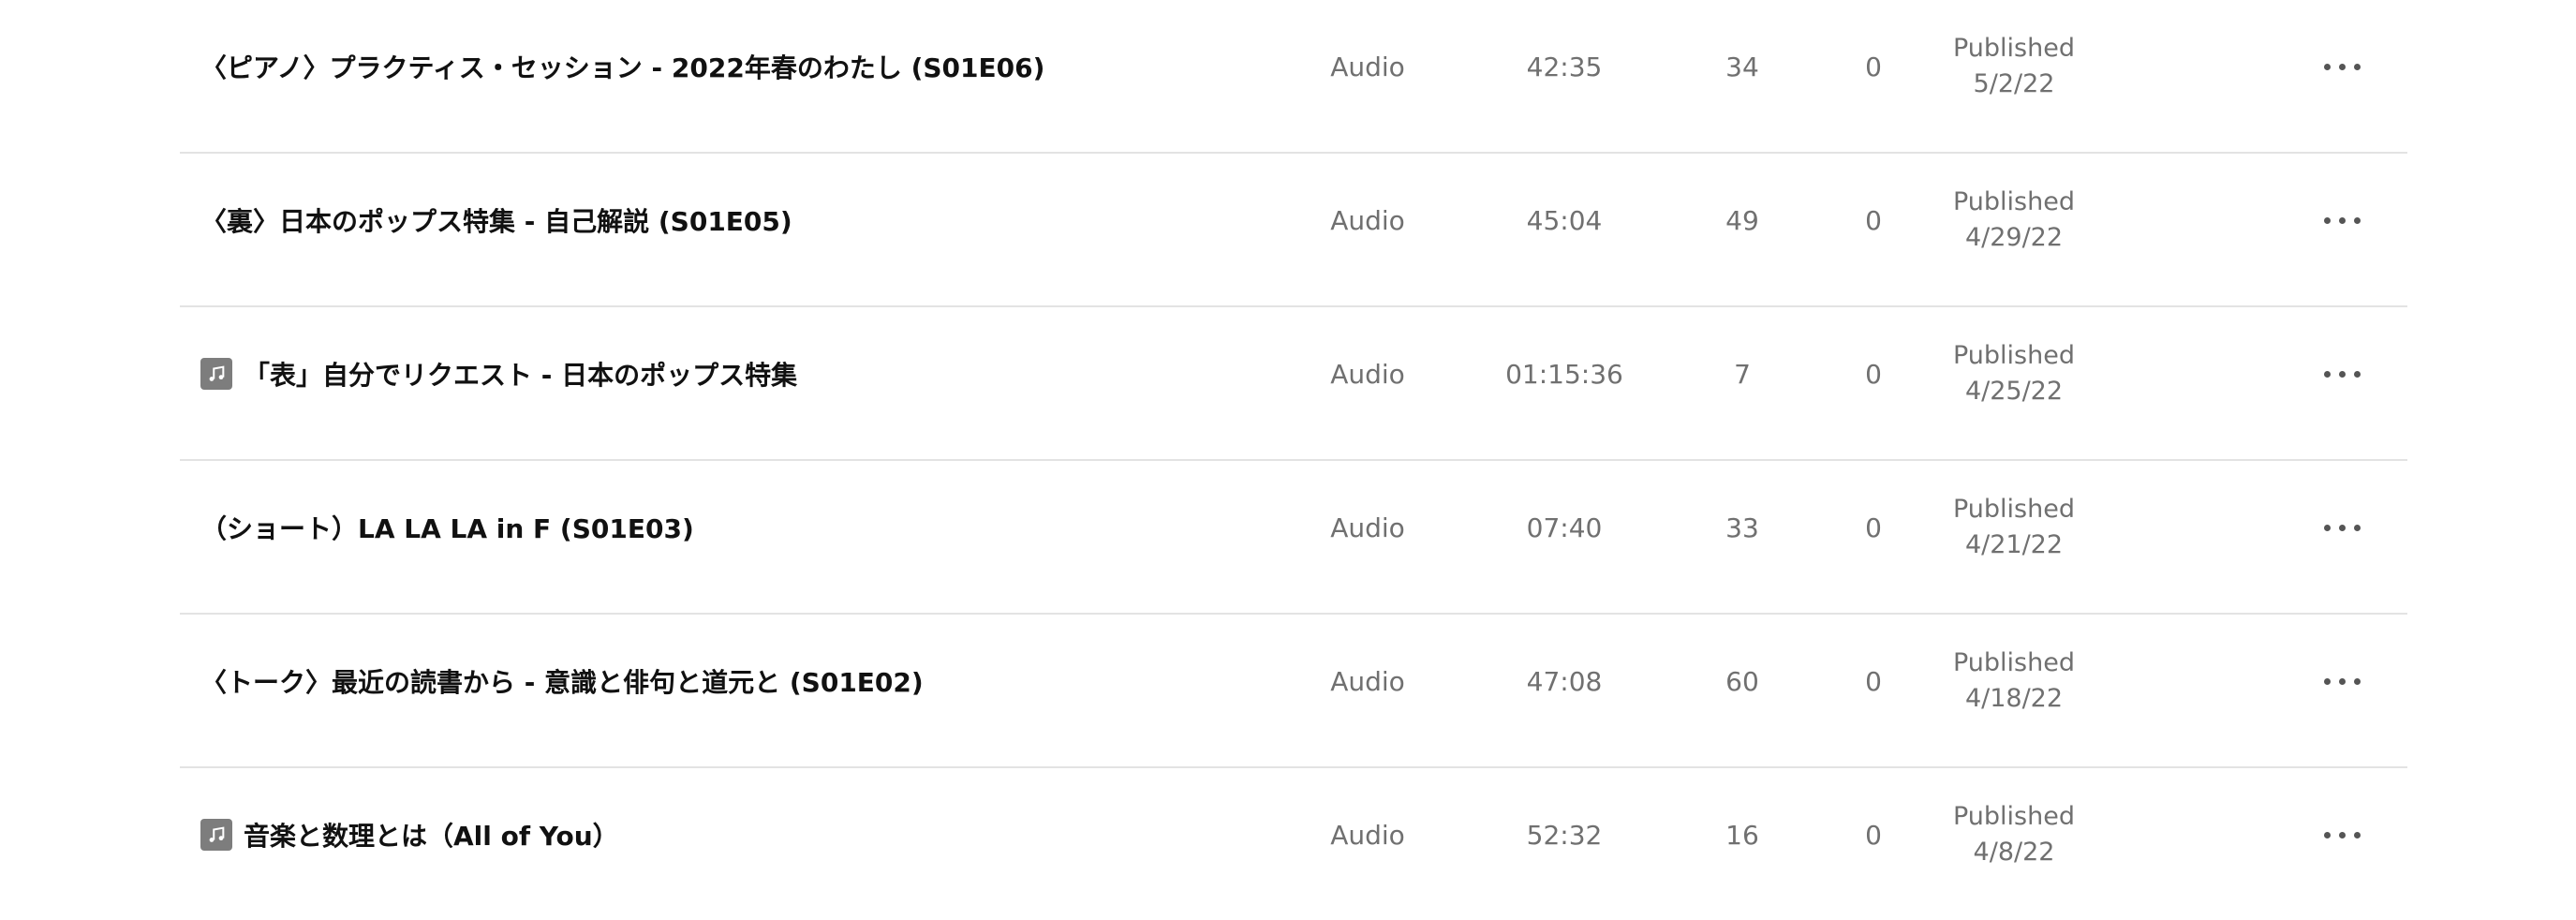  What do you see at coordinates (2014, 66) in the screenshot?
I see `episode-status: Published 5/2/22` at bounding box center [2014, 66].